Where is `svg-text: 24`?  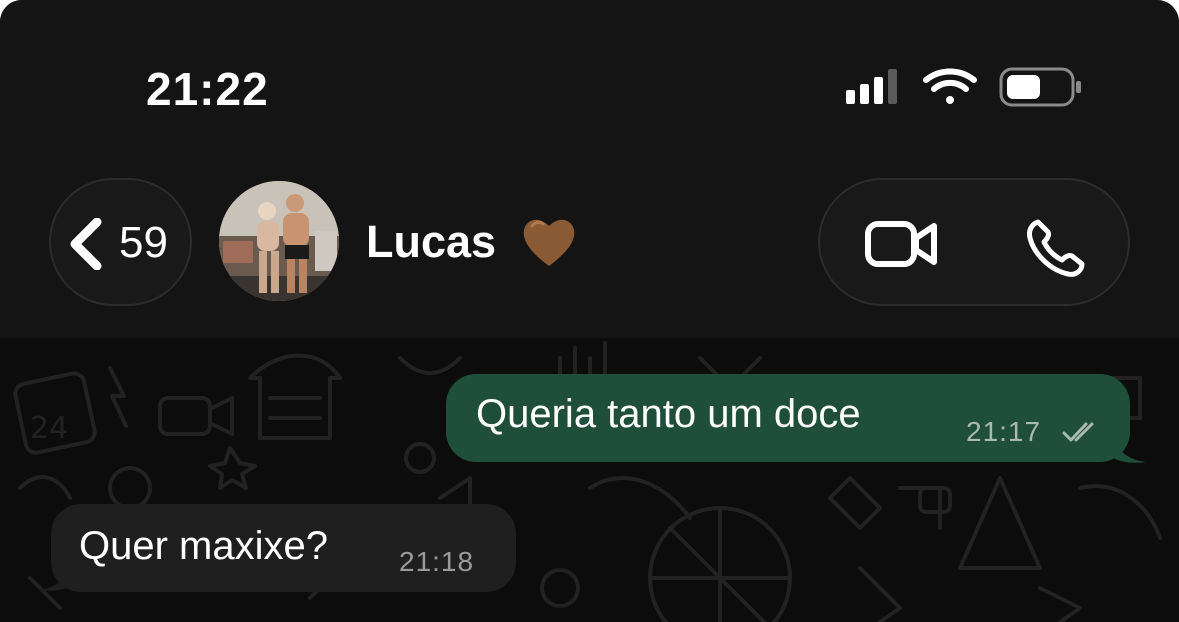
svg-text: 24 is located at coordinates (49, 428).